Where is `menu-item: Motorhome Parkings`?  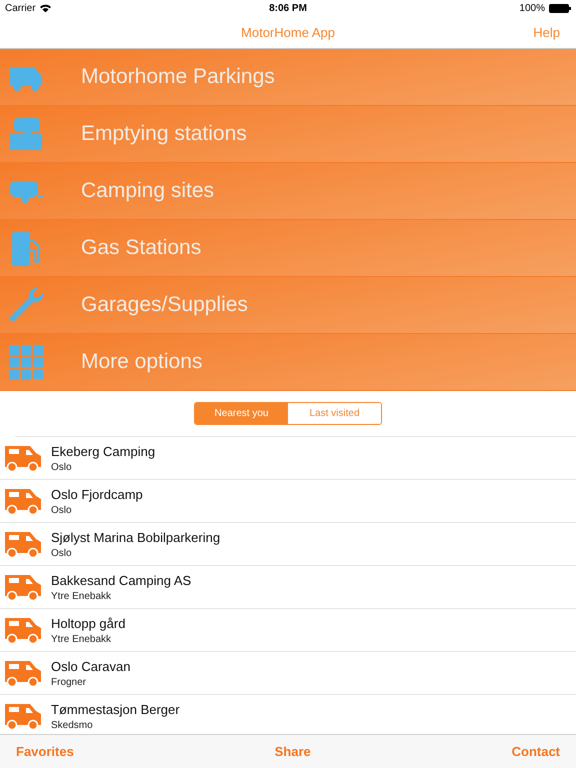
menu-item: Motorhome Parkings is located at coordinates (288, 77).